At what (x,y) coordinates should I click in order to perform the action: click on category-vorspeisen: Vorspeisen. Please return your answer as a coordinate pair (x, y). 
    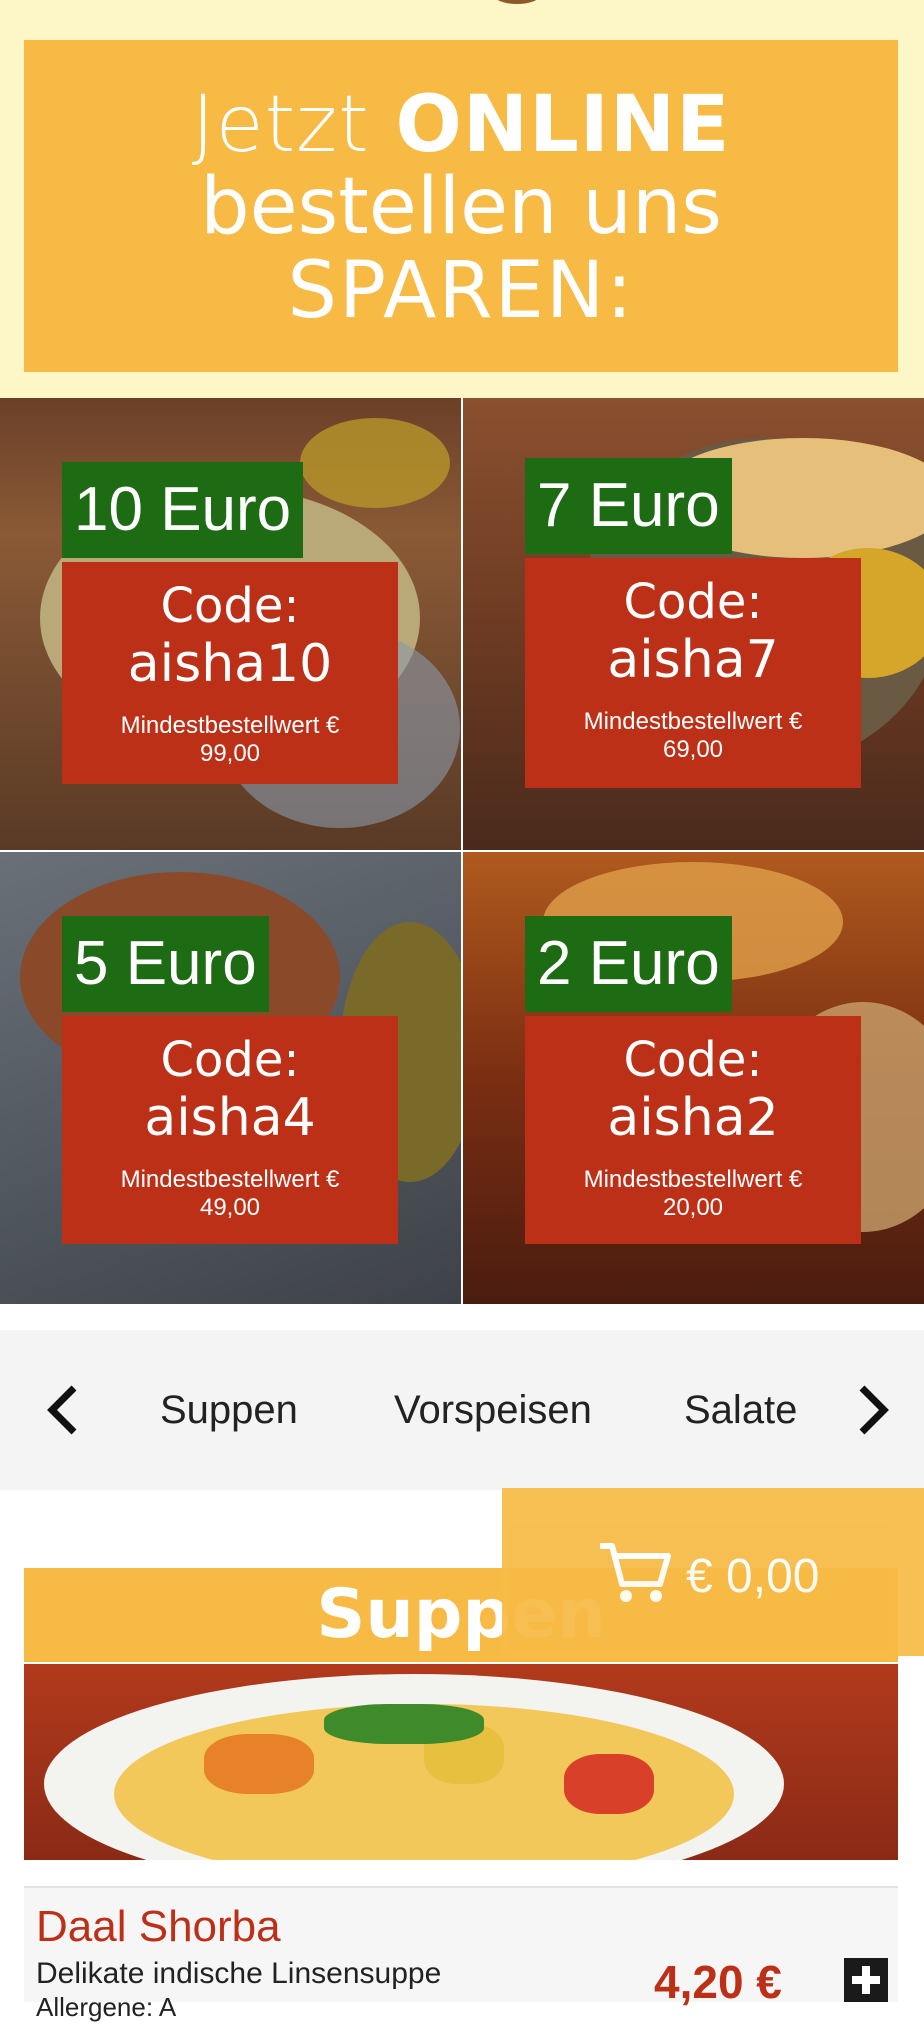
    Looking at the image, I should click on (493, 1410).